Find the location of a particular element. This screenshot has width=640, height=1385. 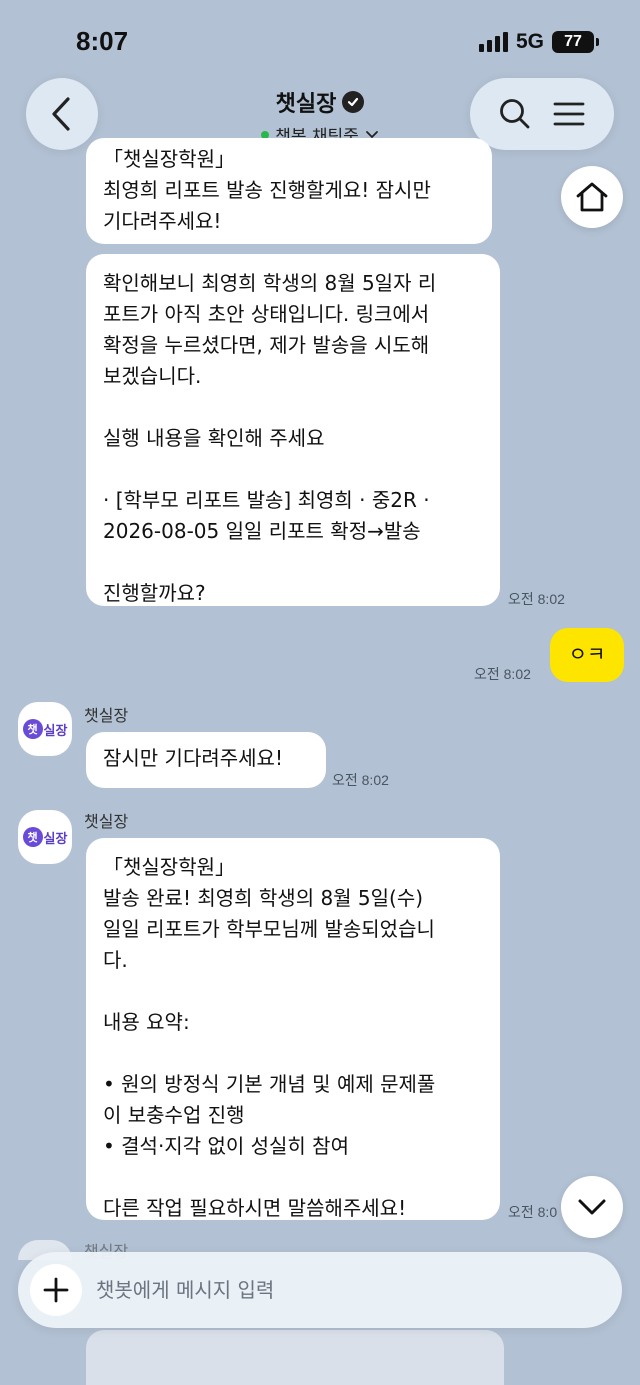

message-input is located at coordinates (346, 1290).